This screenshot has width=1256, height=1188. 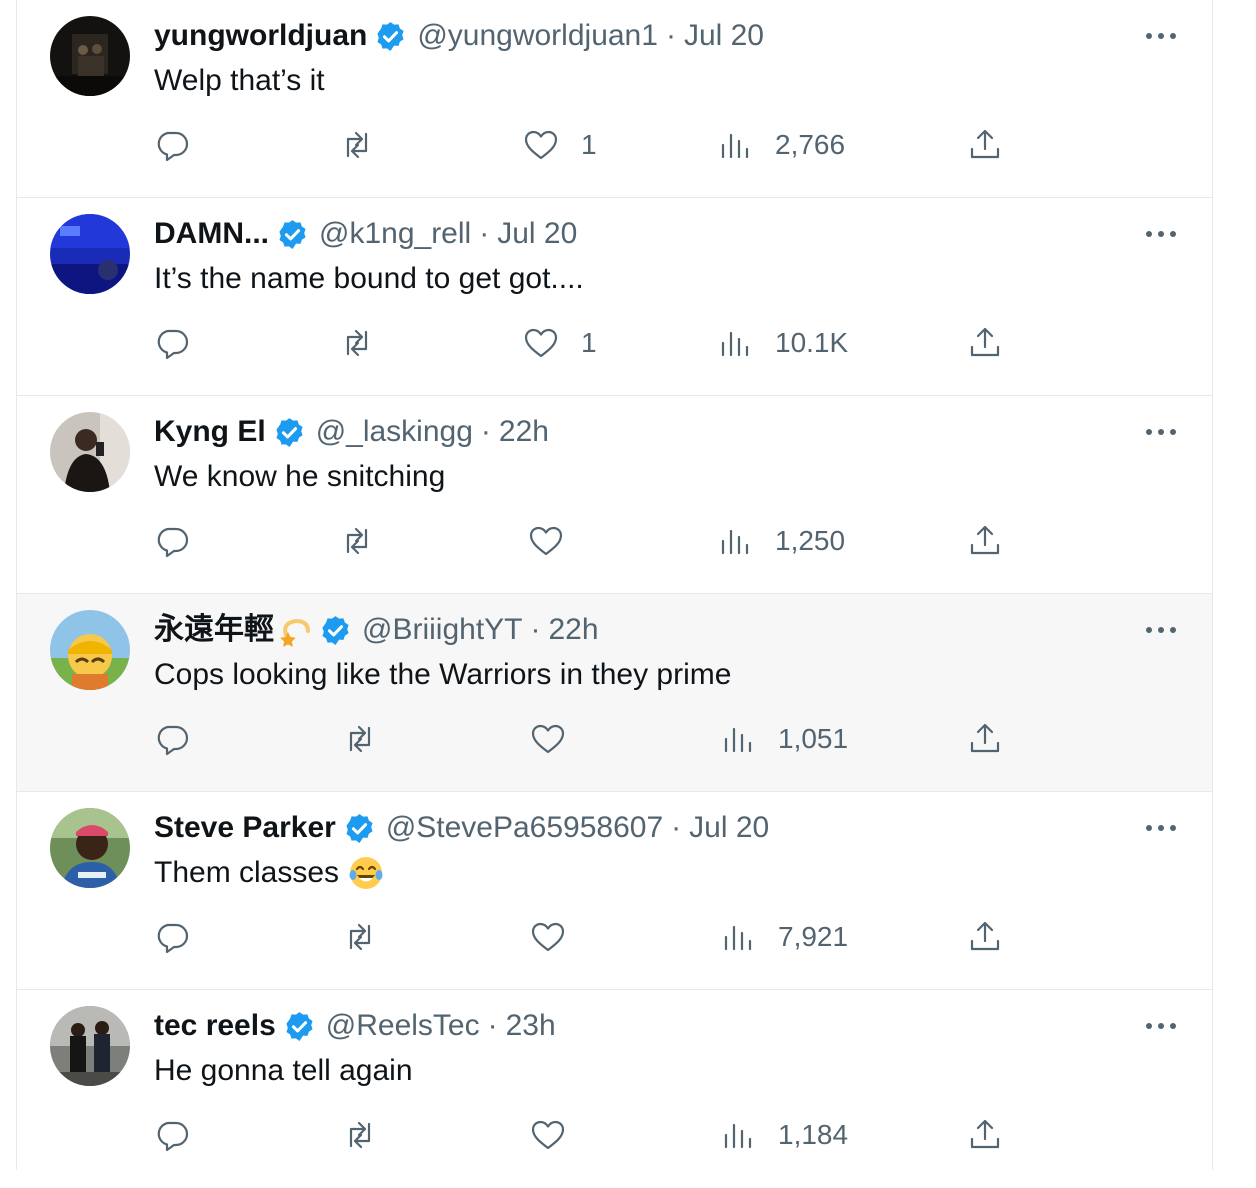 What do you see at coordinates (260, 36) in the screenshot?
I see `display-name: yungworldjuan` at bounding box center [260, 36].